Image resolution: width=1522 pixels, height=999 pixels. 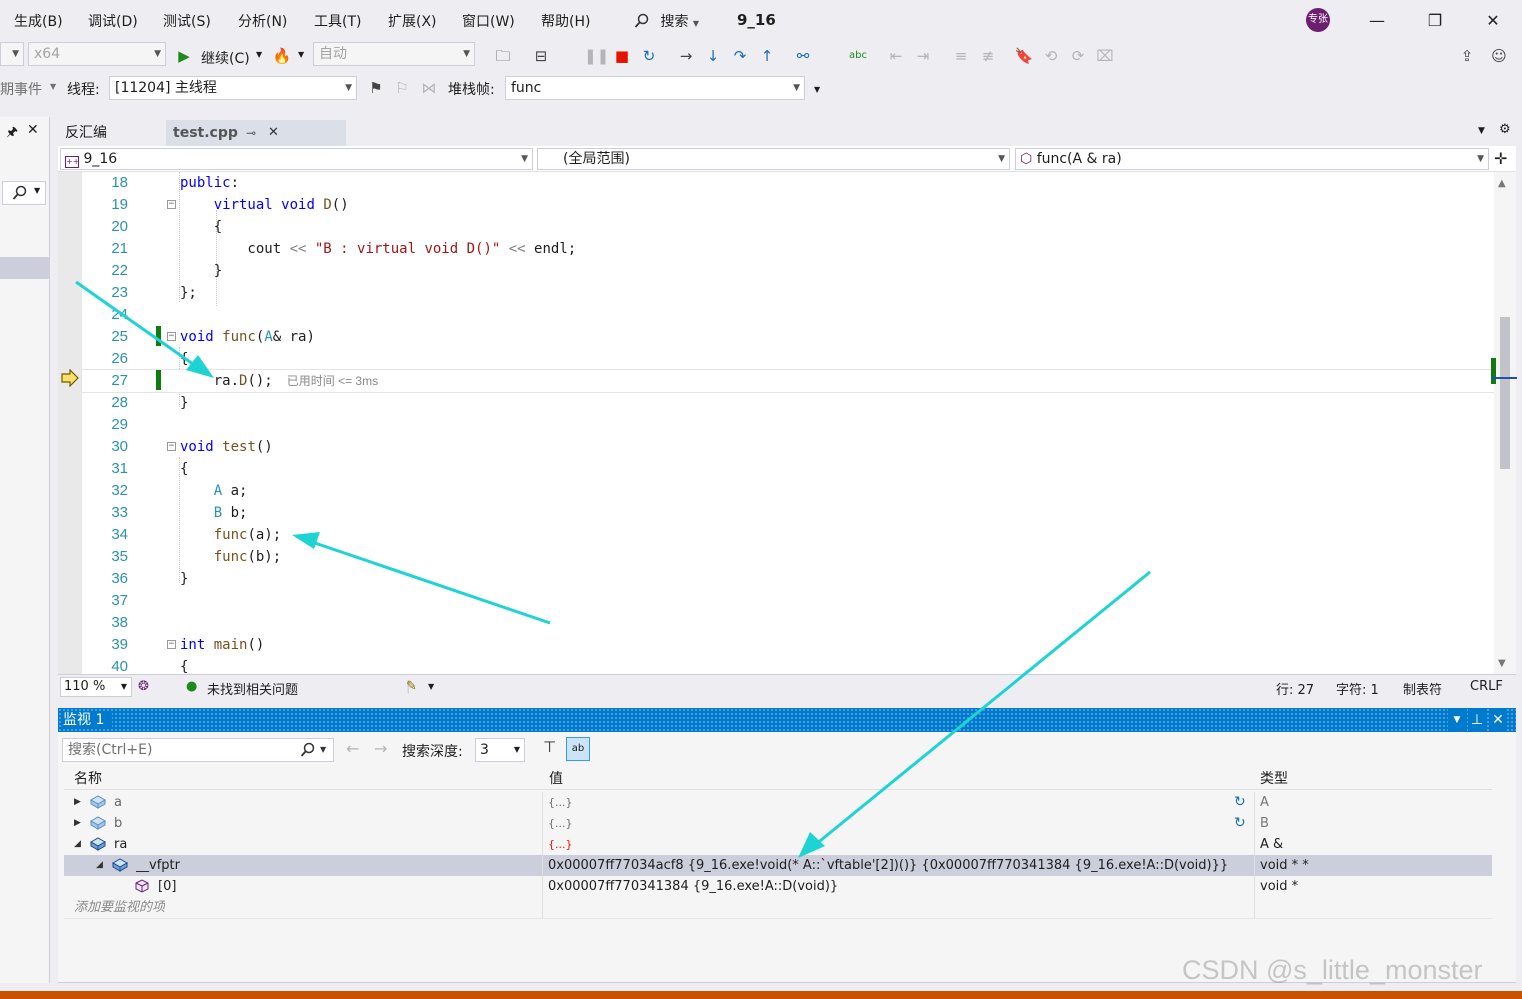 What do you see at coordinates (803, 56) in the screenshot?
I see `hex-display-icon: ⚯` at bounding box center [803, 56].